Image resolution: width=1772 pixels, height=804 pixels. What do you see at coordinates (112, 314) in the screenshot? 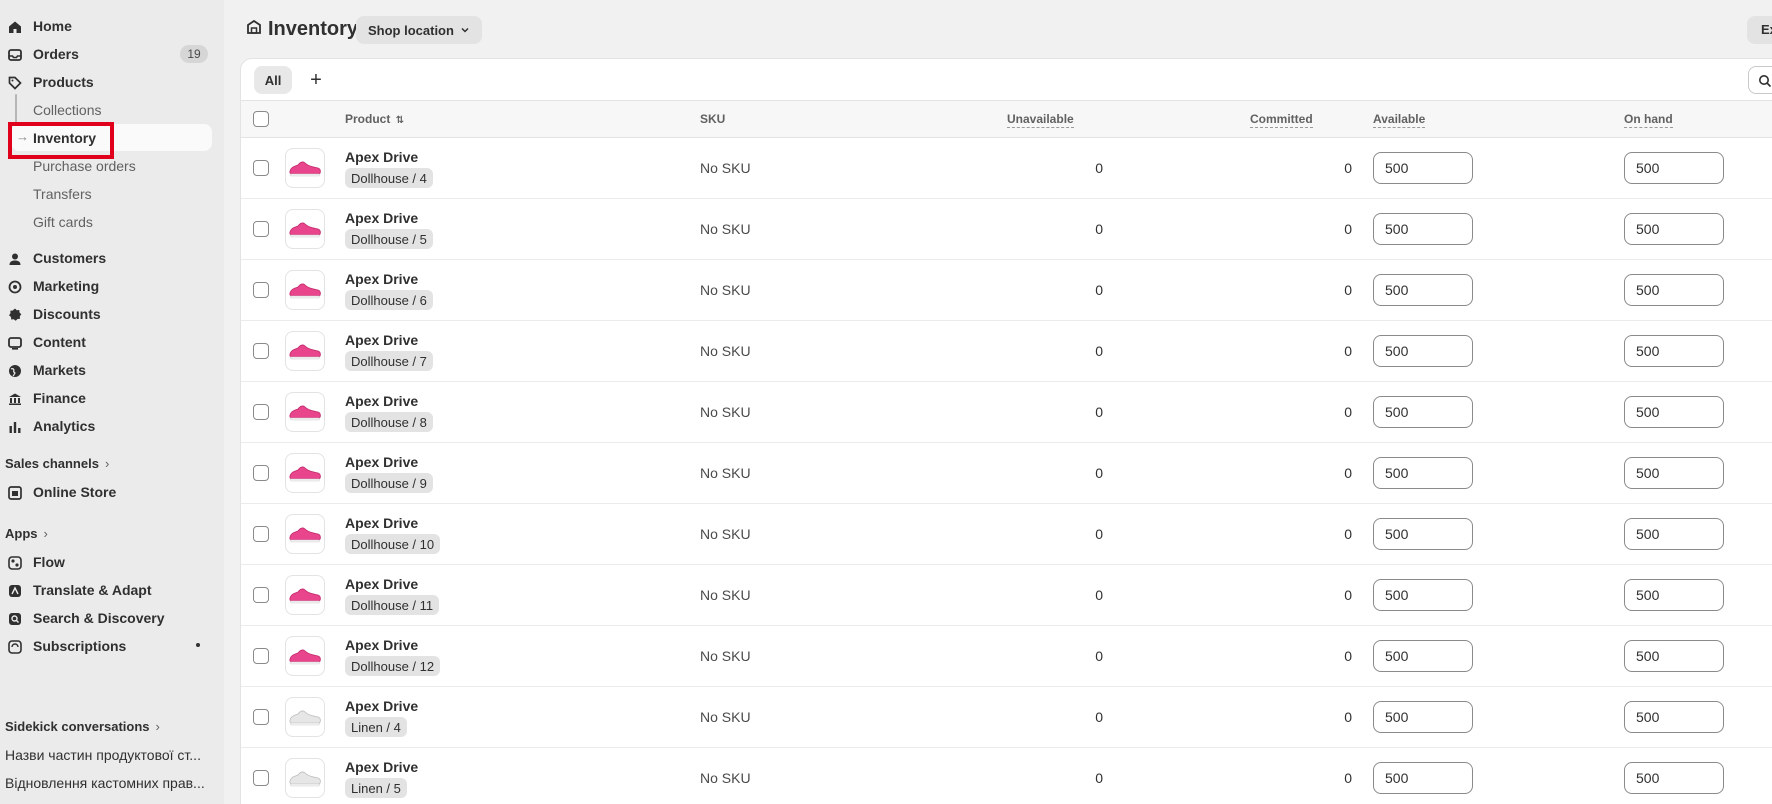
I see `sidebar-item-discounts: Discounts` at bounding box center [112, 314].